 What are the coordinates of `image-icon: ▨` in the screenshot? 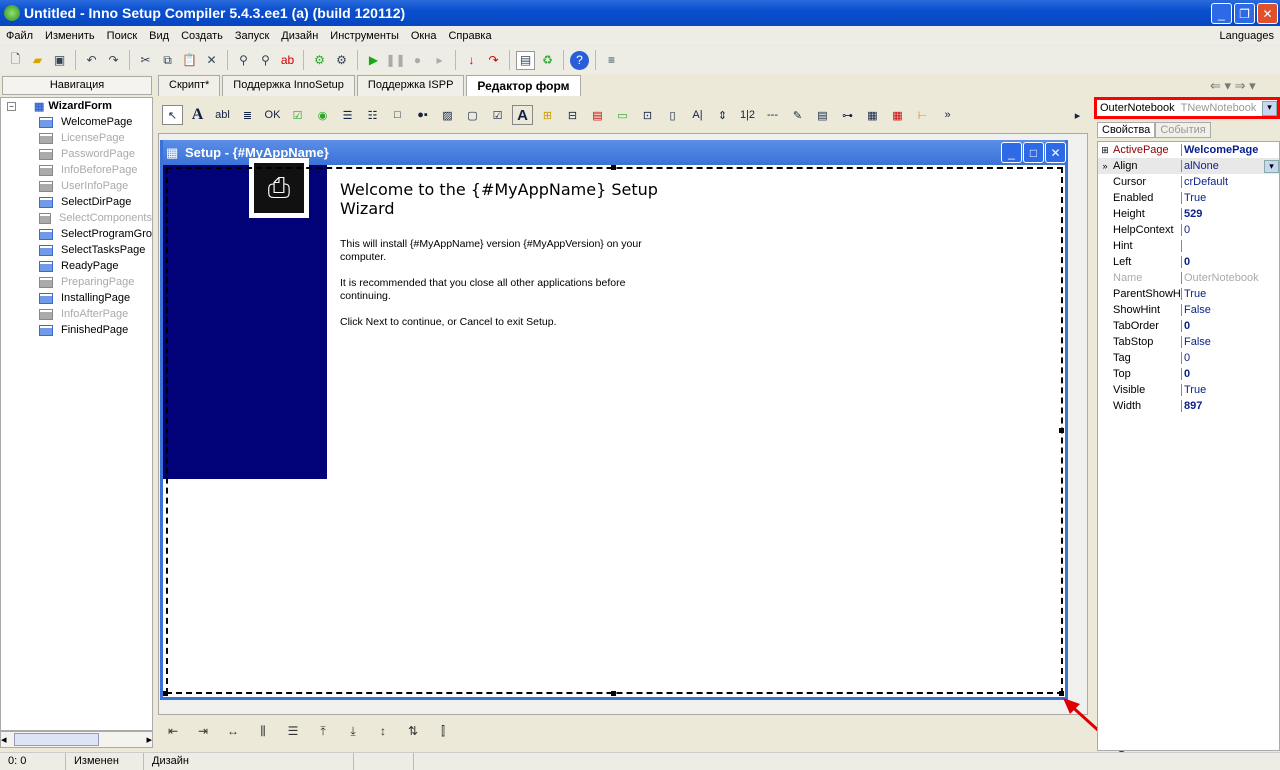 It's located at (447, 115).